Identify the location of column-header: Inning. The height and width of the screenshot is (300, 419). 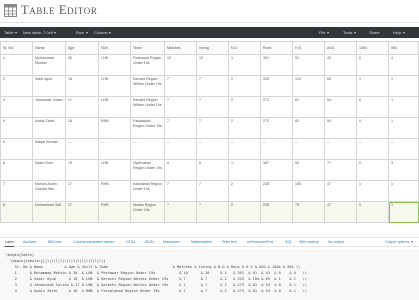
(212, 48).